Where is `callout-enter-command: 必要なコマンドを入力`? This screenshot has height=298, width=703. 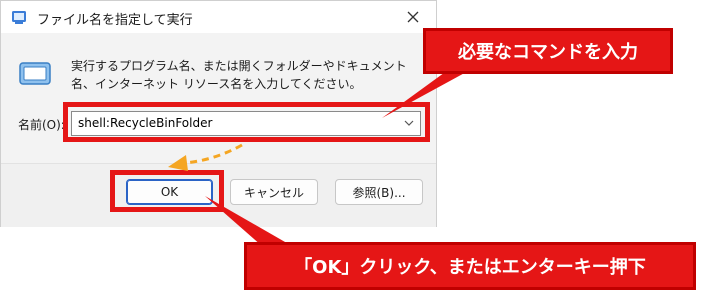 callout-enter-command: 必要なコマンドを入力 is located at coordinates (548, 51).